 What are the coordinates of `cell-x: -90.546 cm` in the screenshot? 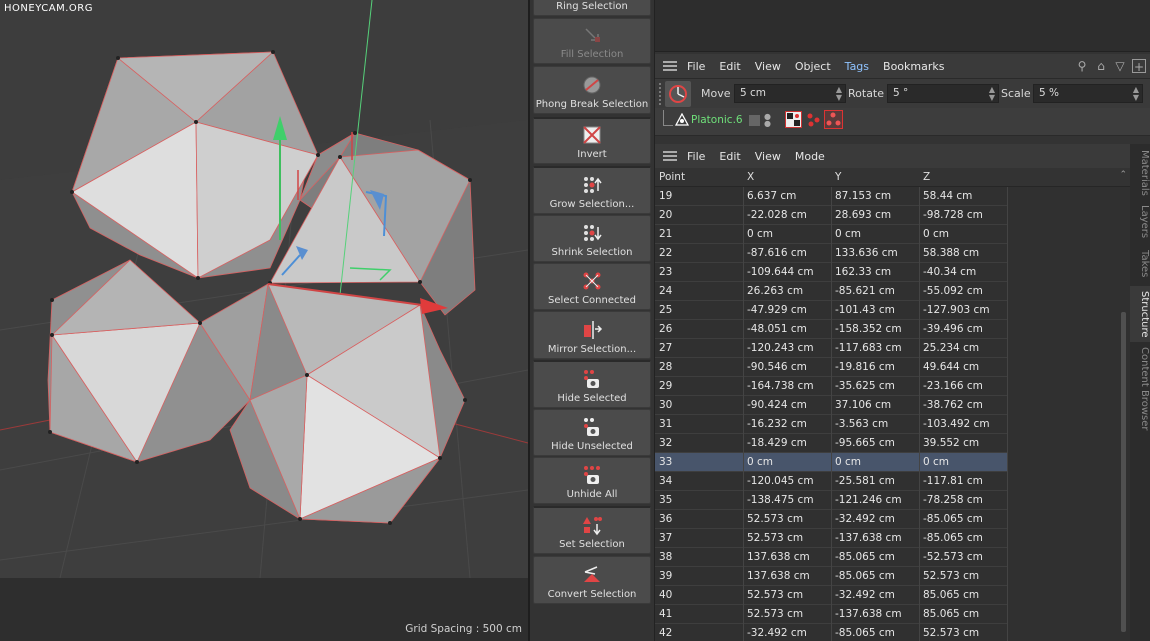 It's located at (777, 367).